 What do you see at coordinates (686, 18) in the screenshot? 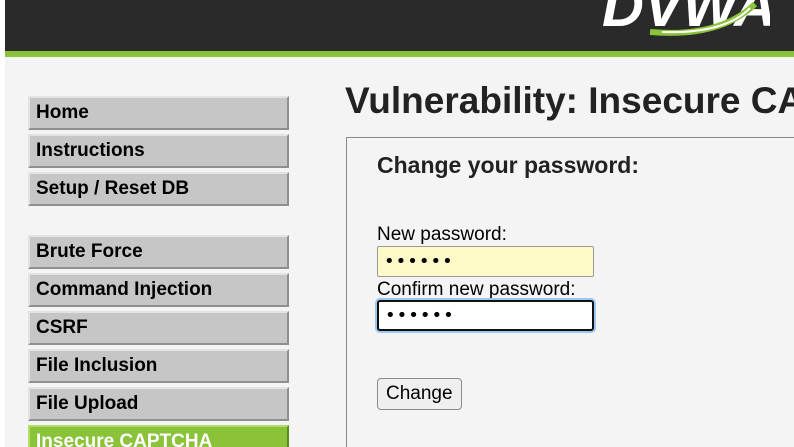
I see `dvwa-logo: DVWA` at bounding box center [686, 18].